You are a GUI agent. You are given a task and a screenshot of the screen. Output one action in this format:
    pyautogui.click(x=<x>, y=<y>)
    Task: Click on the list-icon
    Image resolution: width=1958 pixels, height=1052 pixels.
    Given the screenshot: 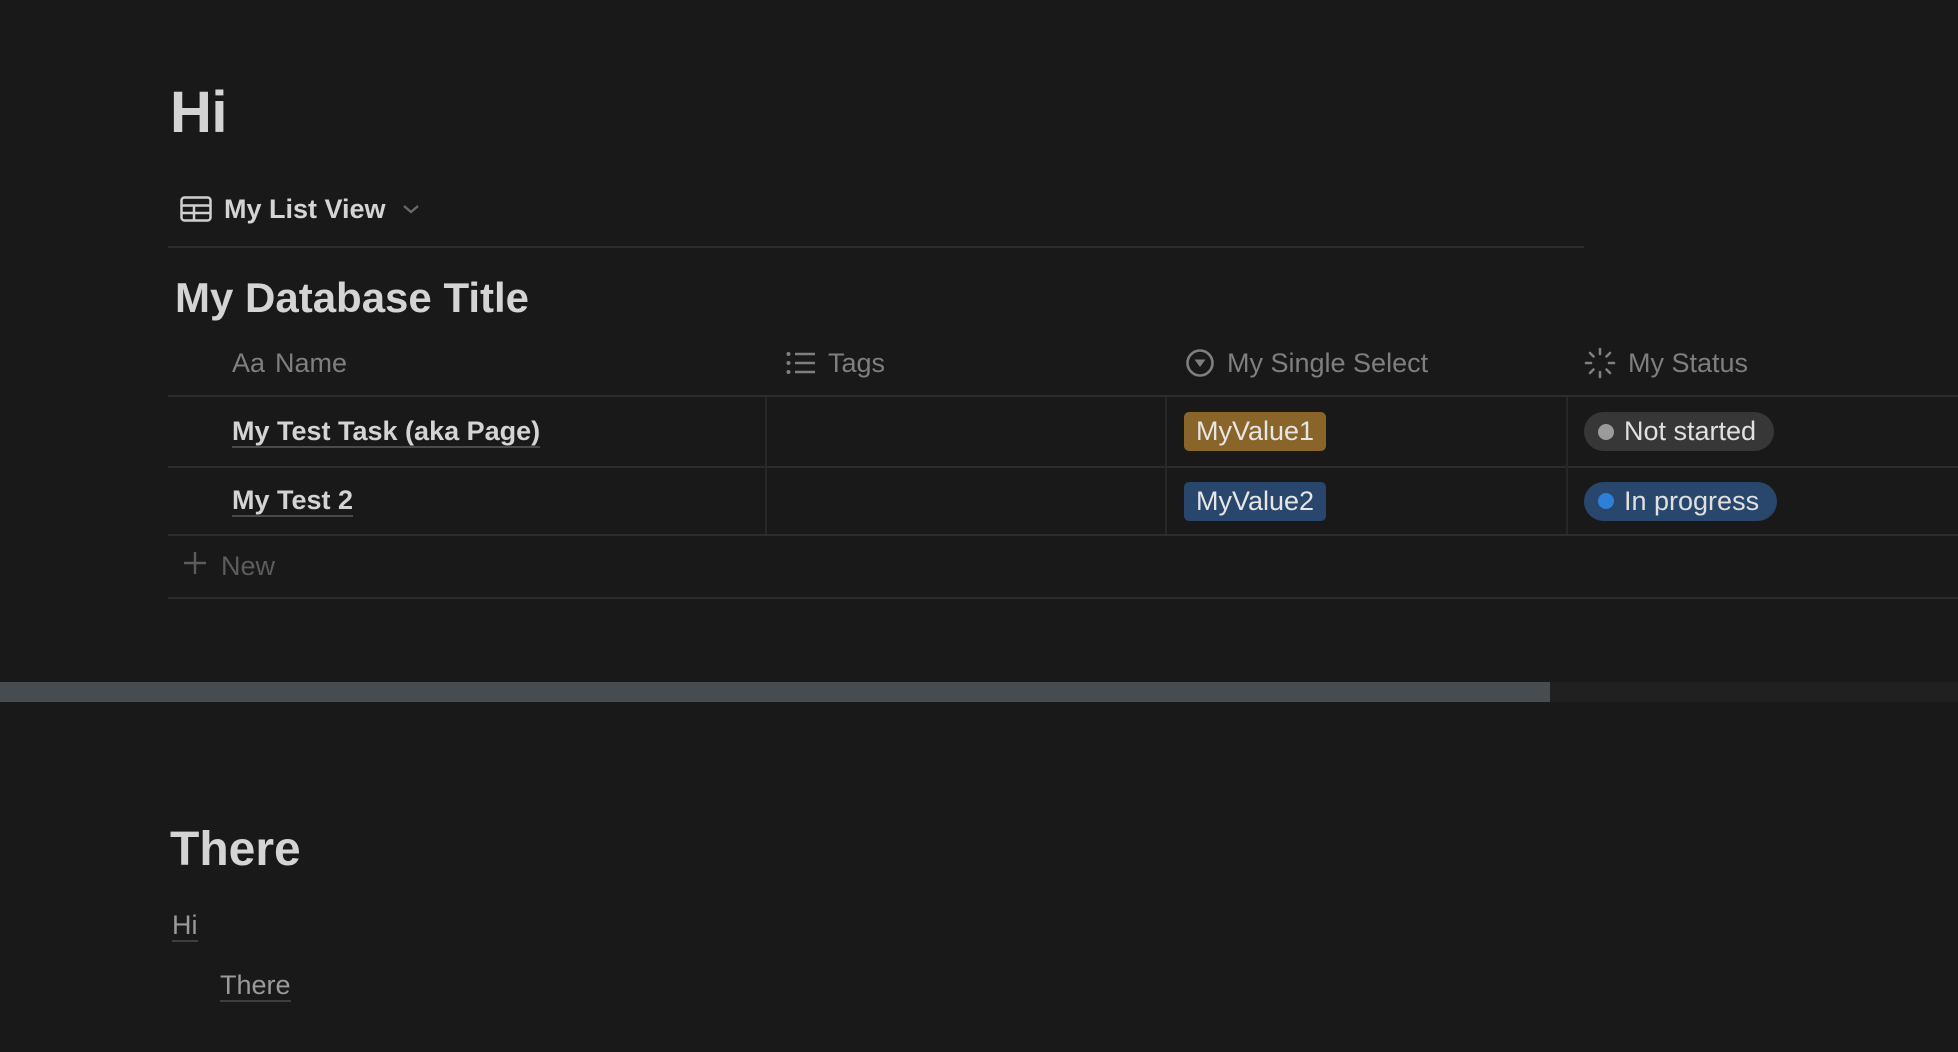 What is the action you would take?
    pyautogui.click(x=801, y=363)
    